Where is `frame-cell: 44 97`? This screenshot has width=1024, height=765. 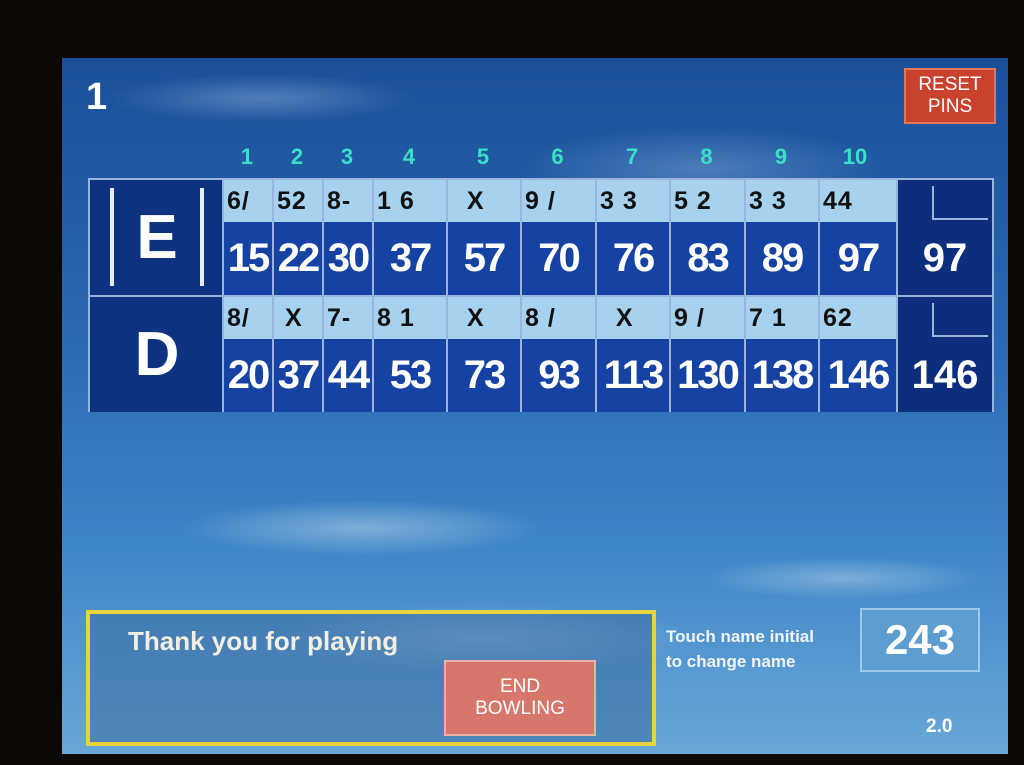 frame-cell: 44 97 is located at coordinates (859, 237).